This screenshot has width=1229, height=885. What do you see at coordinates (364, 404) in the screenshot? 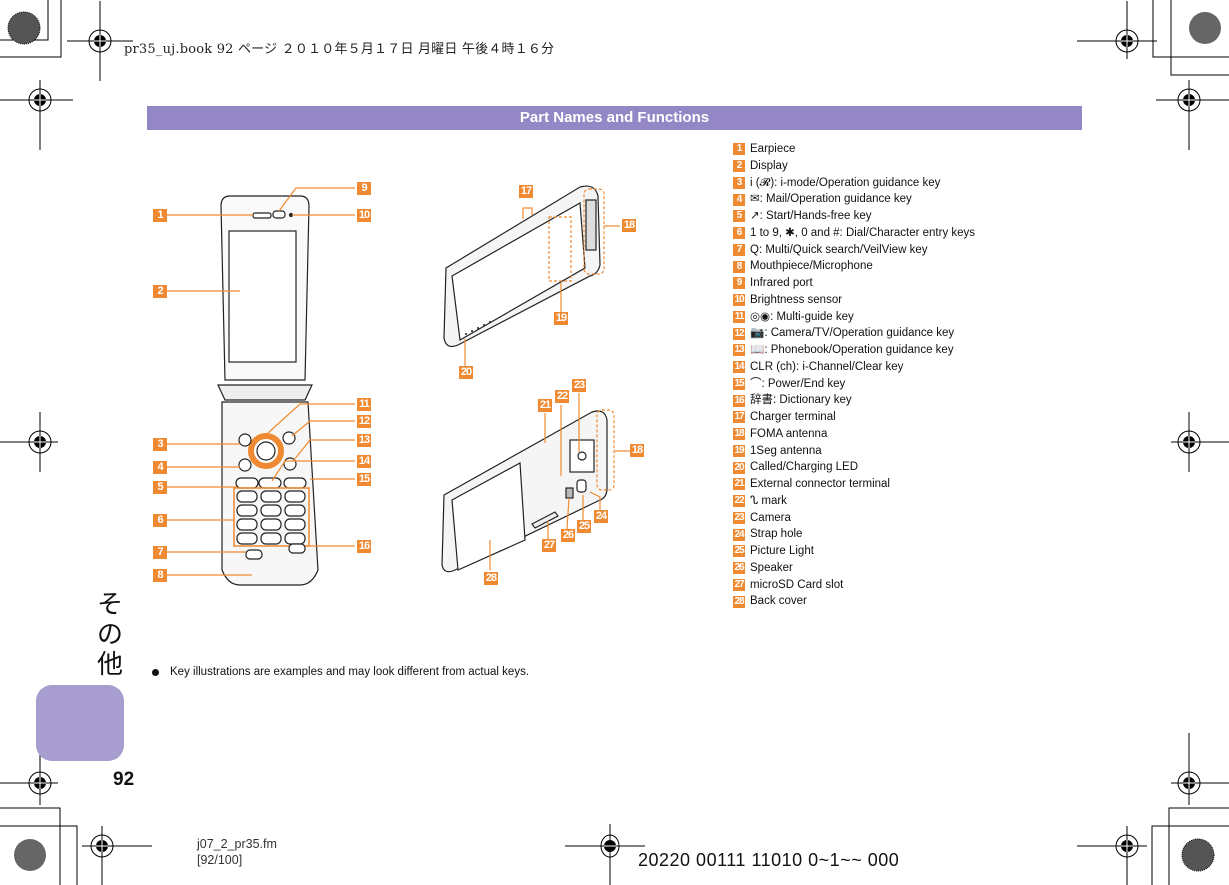
I see `callout-11: 11` at bounding box center [364, 404].